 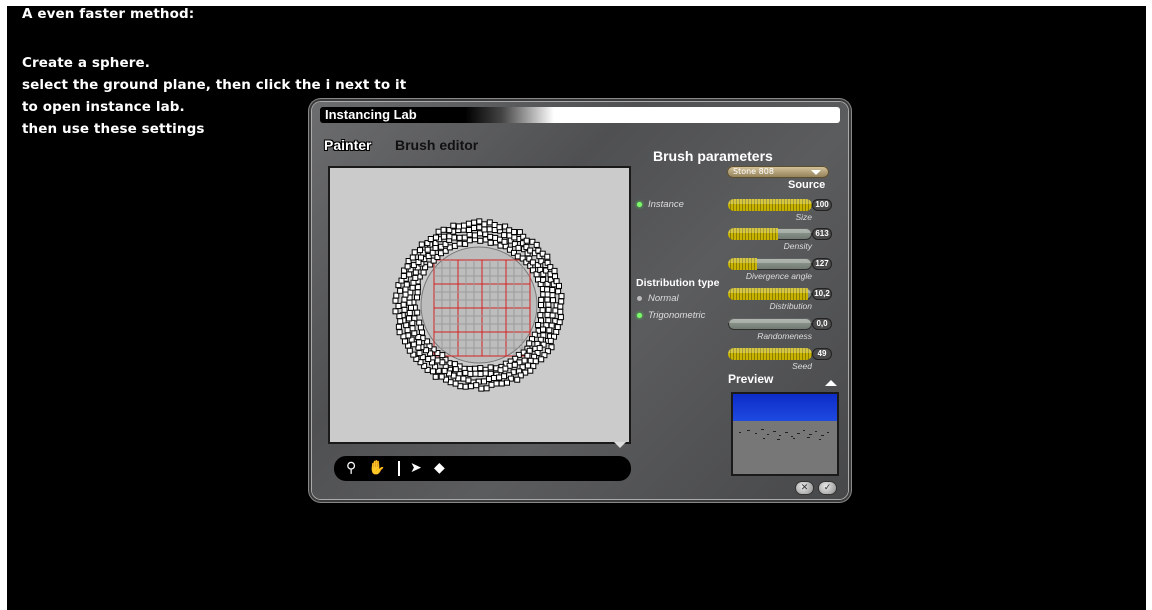 I want to click on check-icon: ✓, so click(x=827, y=488).